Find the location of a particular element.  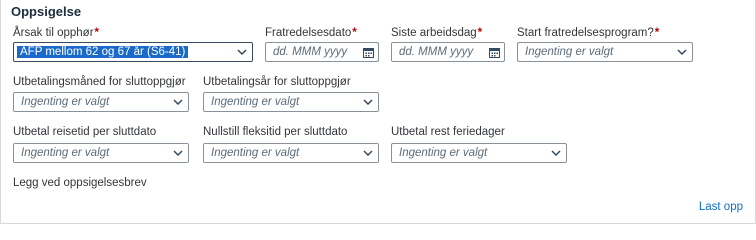

program-start-label: Start fratredelsesprogram?* is located at coordinates (588, 33).